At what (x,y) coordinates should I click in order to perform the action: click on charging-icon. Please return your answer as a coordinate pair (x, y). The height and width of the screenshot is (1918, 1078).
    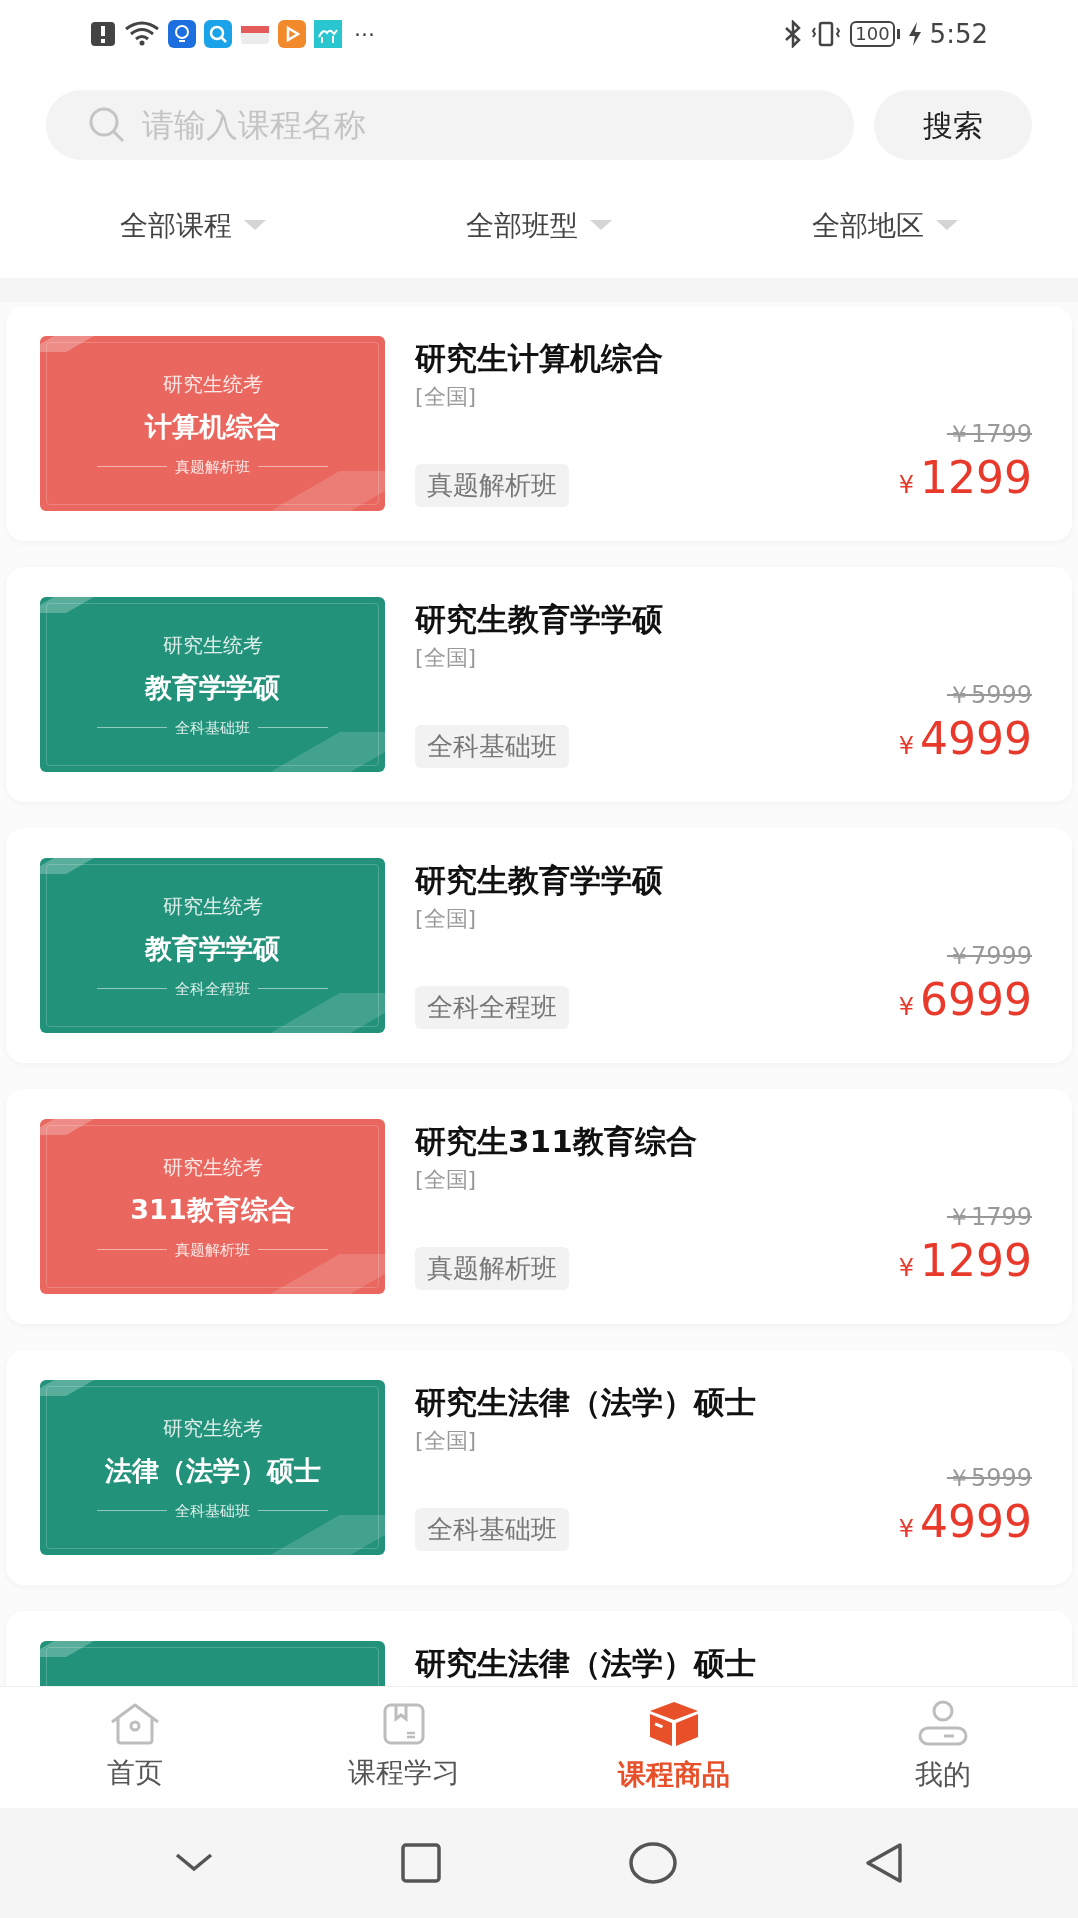
    Looking at the image, I should click on (914, 34).